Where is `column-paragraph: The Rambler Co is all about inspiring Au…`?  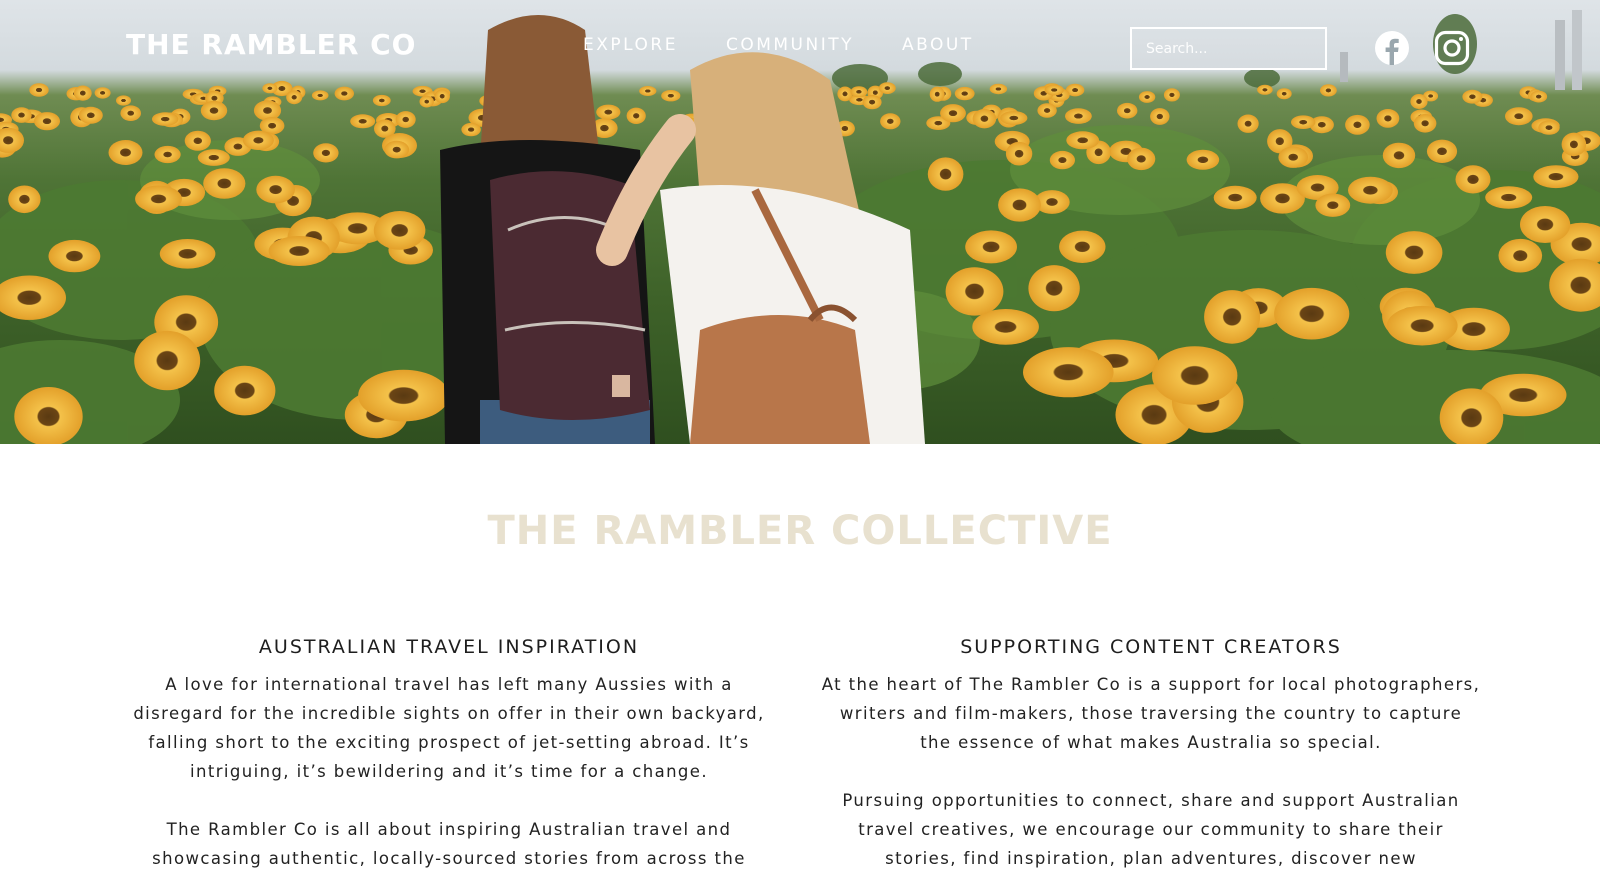
column-paragraph: The Rambler Co is all about inspiring Au… is located at coordinates (449, 844).